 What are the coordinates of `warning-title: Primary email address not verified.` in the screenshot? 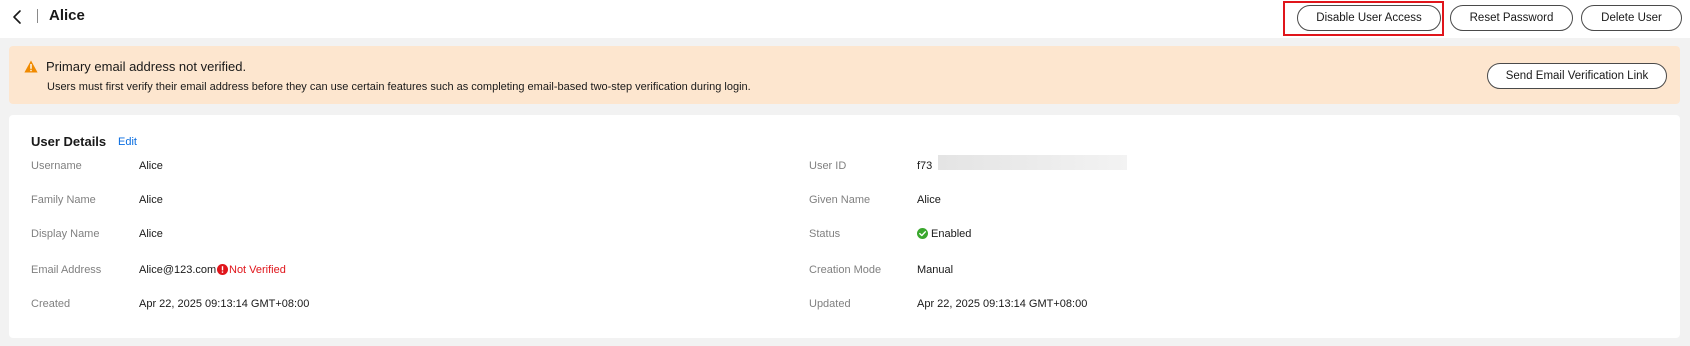 It's located at (146, 66).